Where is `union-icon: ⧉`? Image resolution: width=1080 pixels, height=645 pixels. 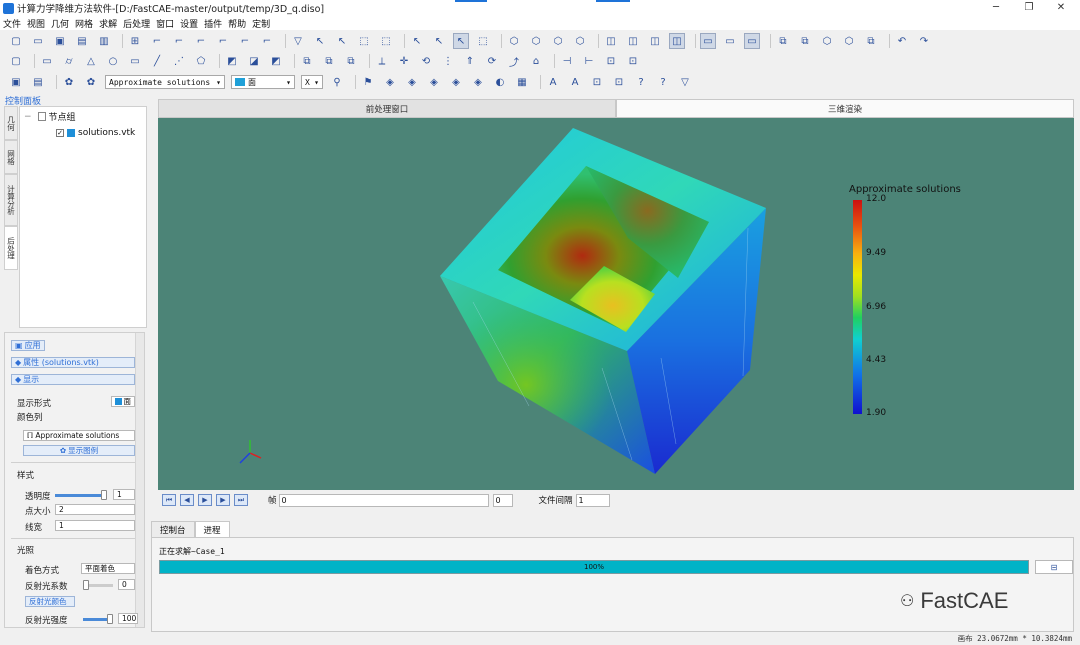 union-icon: ⧉ is located at coordinates (307, 61).